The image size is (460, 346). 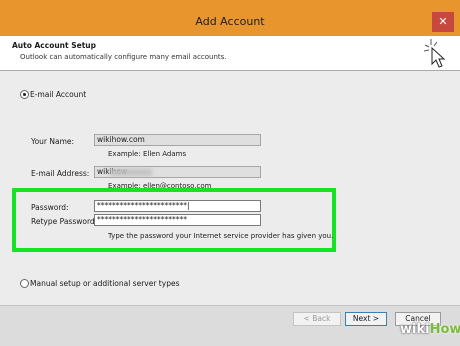 What do you see at coordinates (54, 45) in the screenshot?
I see `header-title: Auto Account Setup` at bounding box center [54, 45].